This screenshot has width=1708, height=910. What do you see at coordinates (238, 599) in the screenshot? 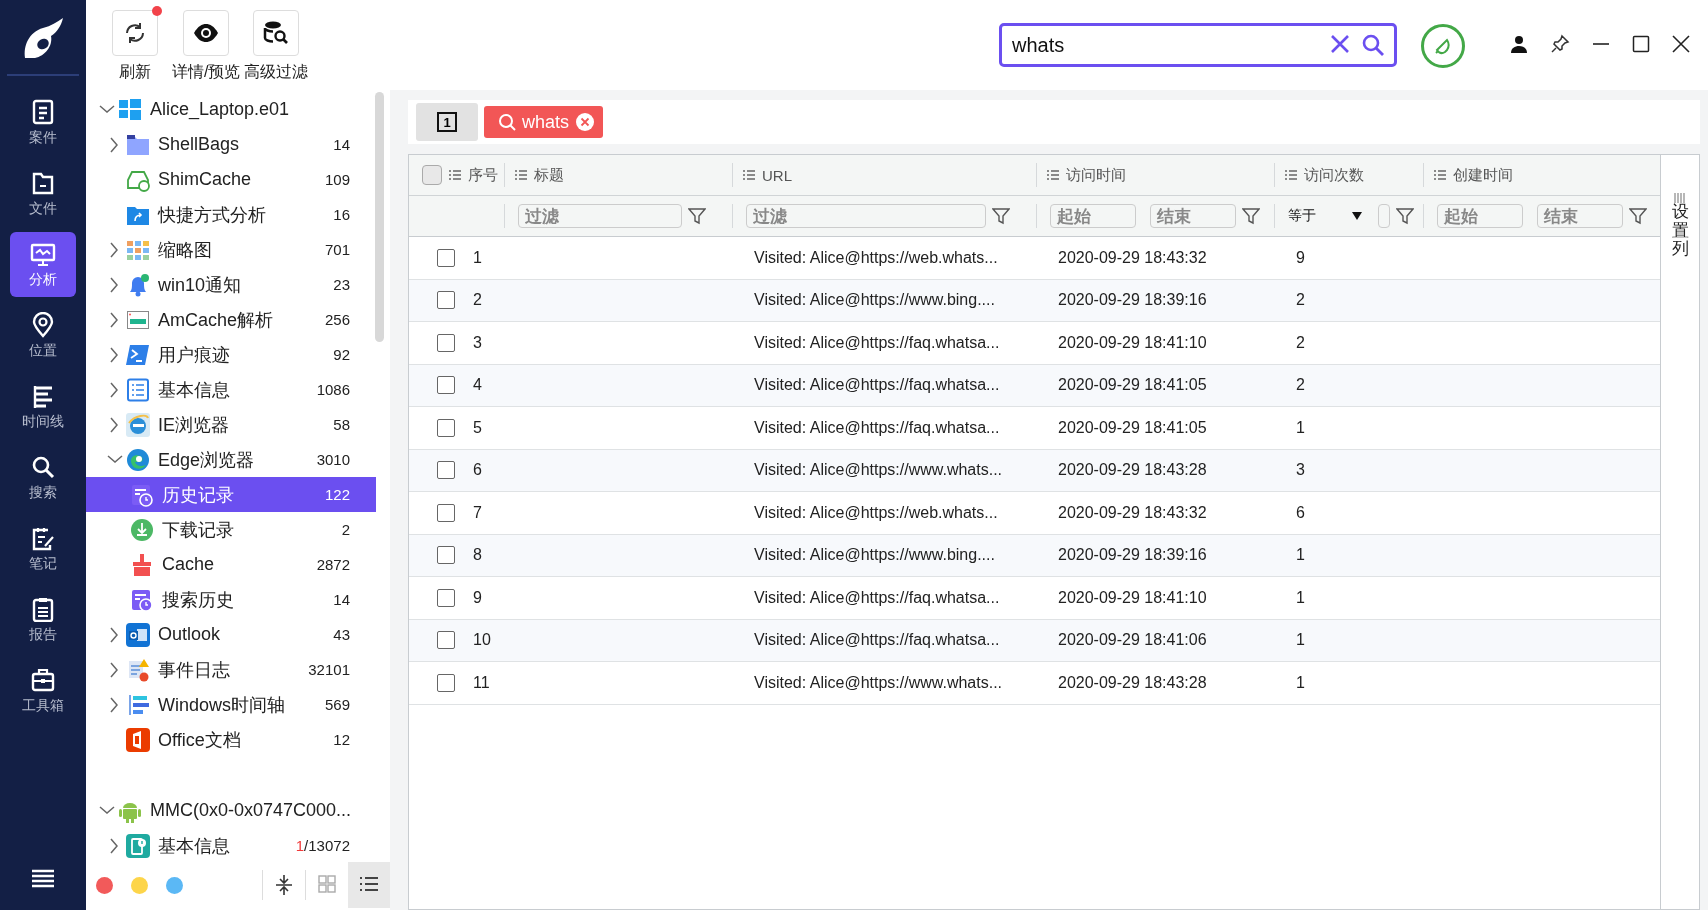
I see `tree-item: 搜索历史 14` at bounding box center [238, 599].